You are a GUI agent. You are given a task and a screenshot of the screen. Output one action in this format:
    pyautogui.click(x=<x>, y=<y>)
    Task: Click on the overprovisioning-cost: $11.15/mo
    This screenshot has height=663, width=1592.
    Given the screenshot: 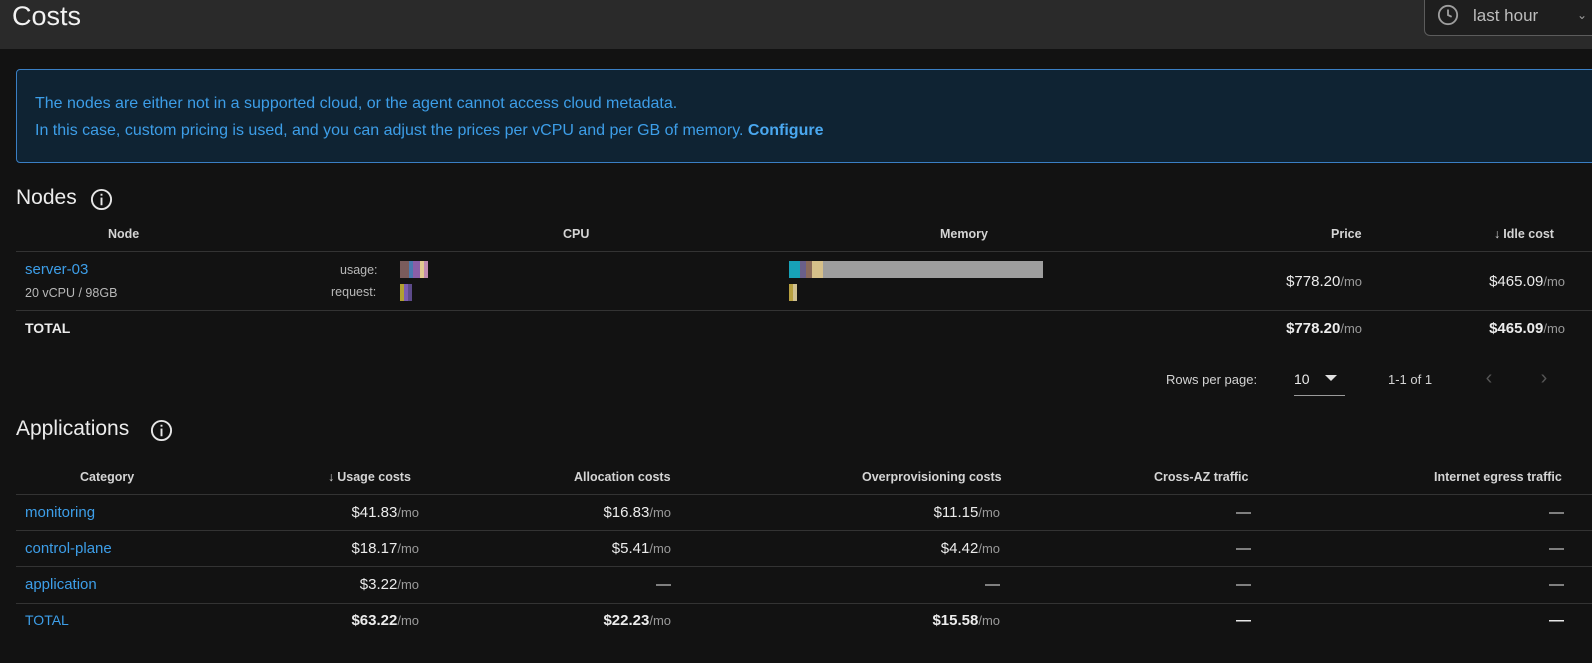 What is the action you would take?
    pyautogui.click(x=967, y=512)
    